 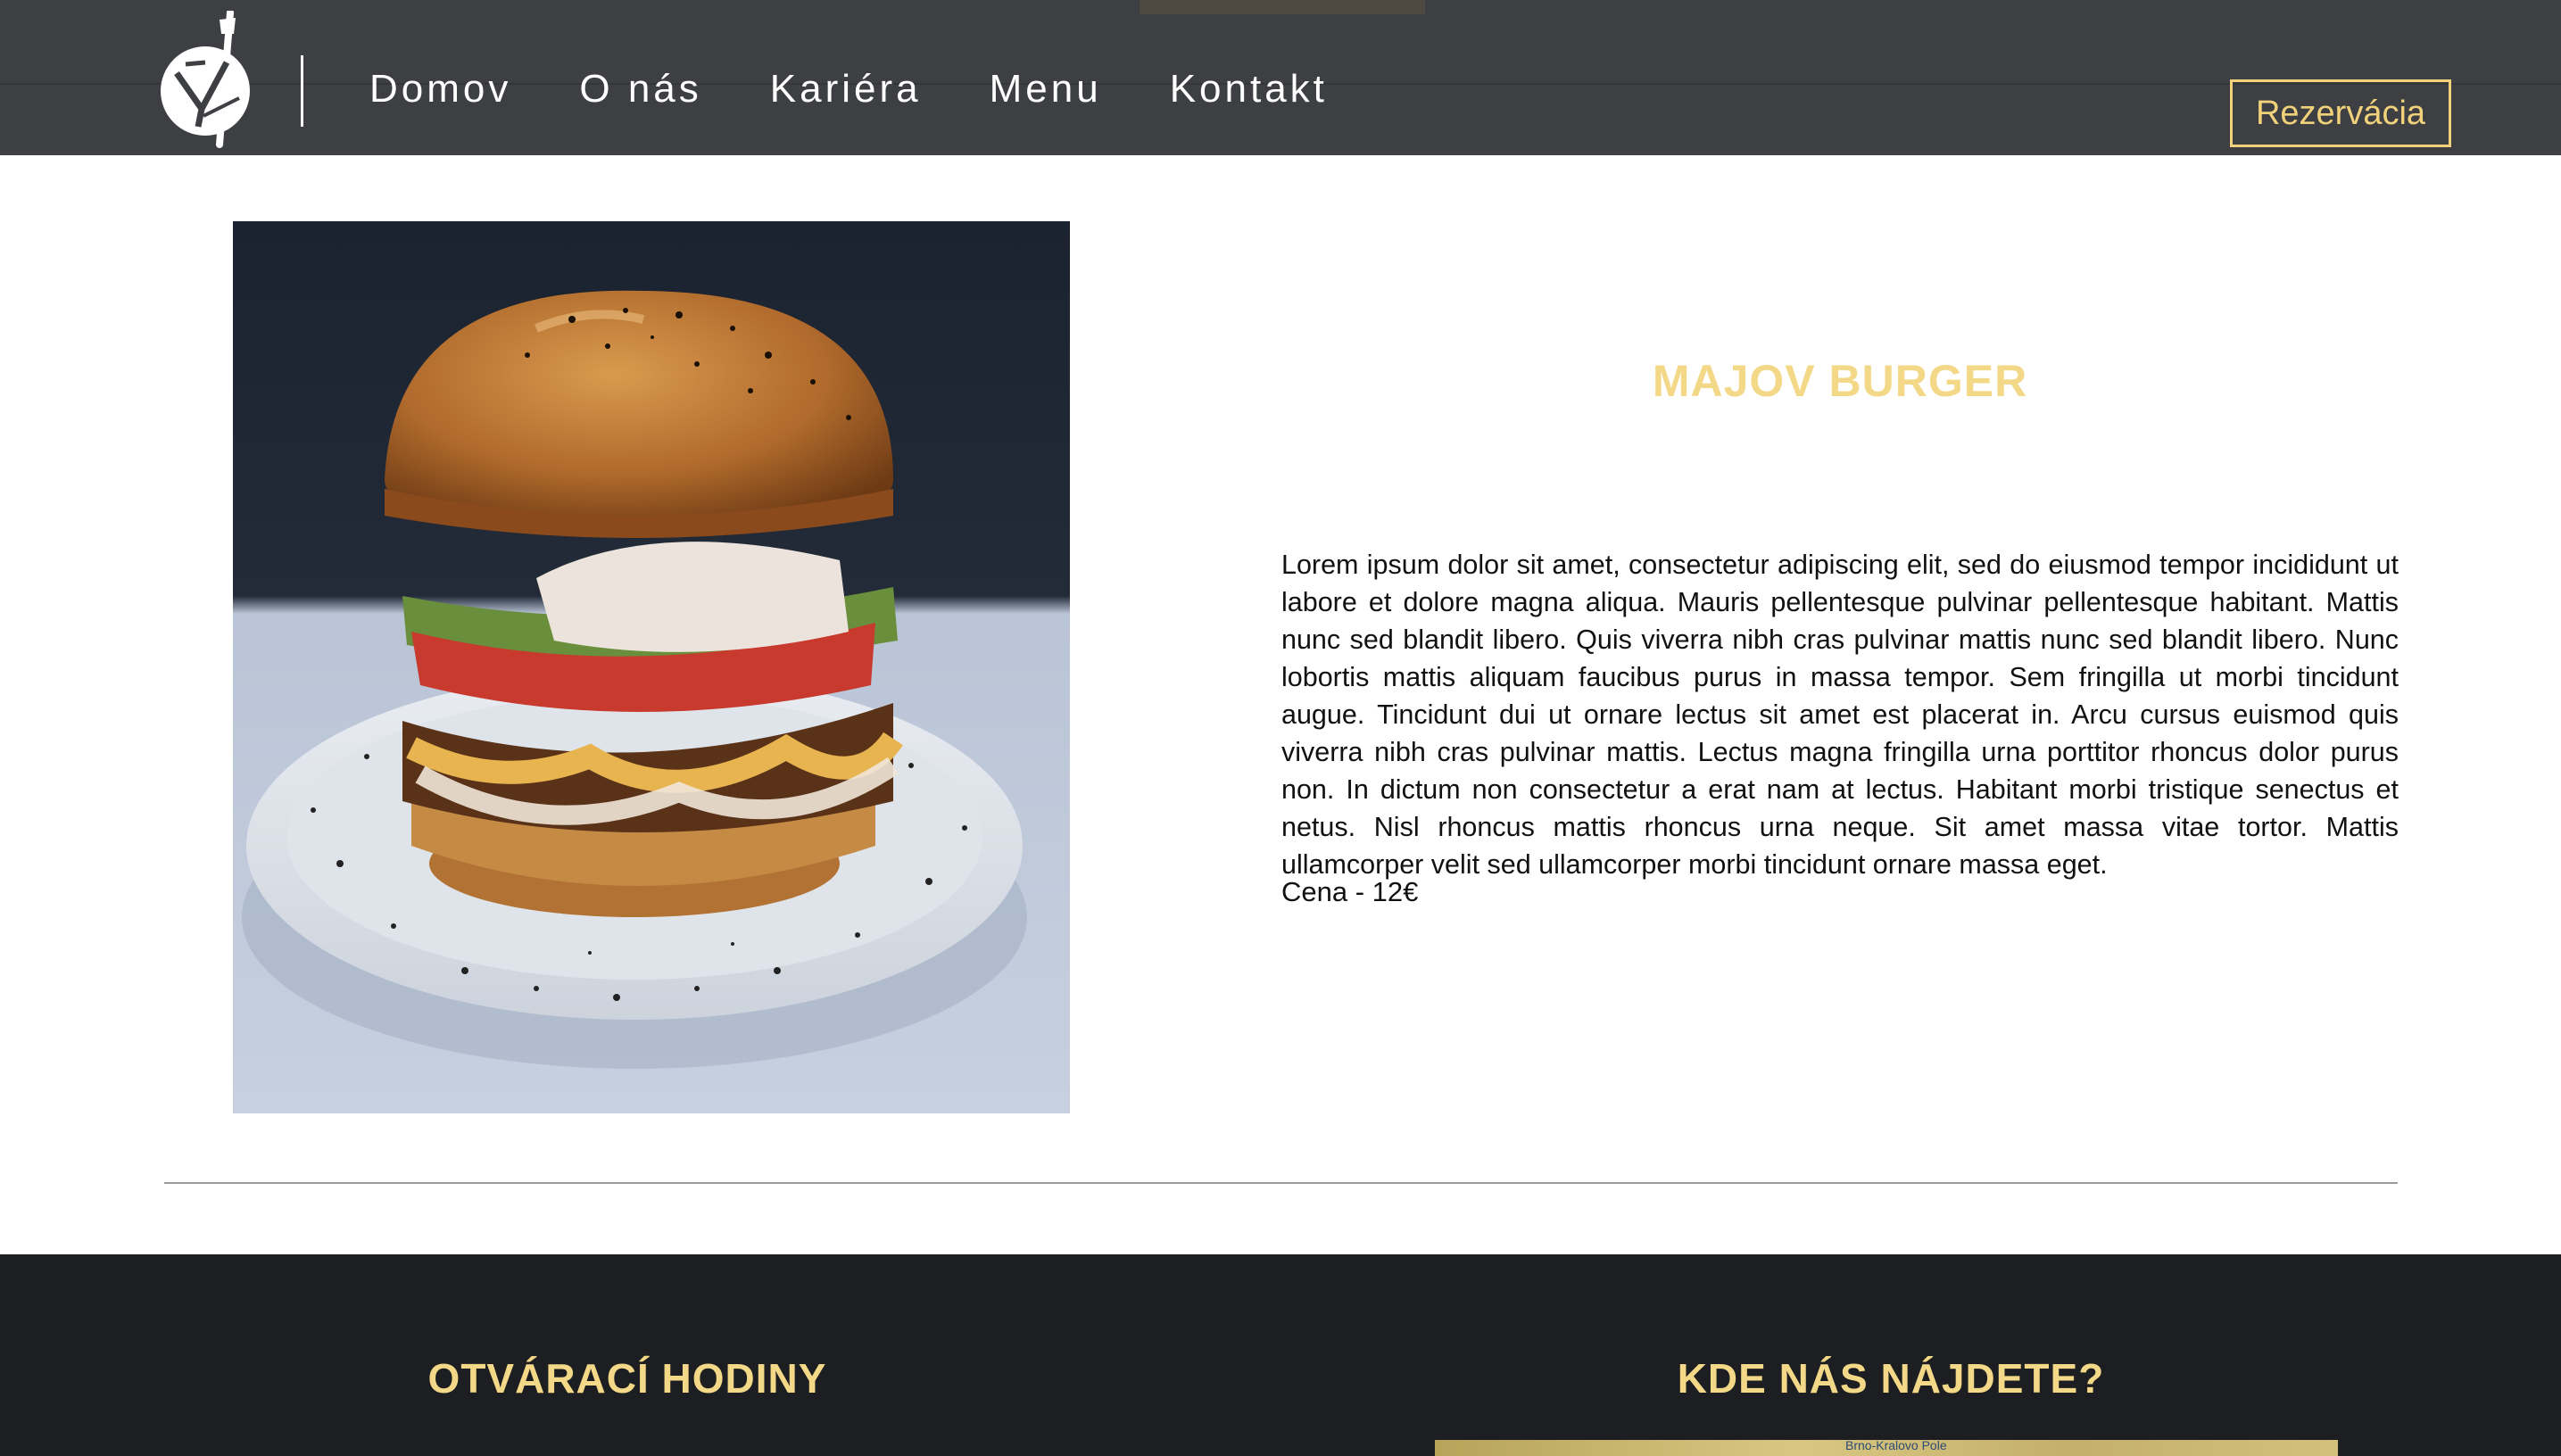 What do you see at coordinates (1896, 1446) in the screenshot?
I see `map-place-label: Brno-Kralovo Pole` at bounding box center [1896, 1446].